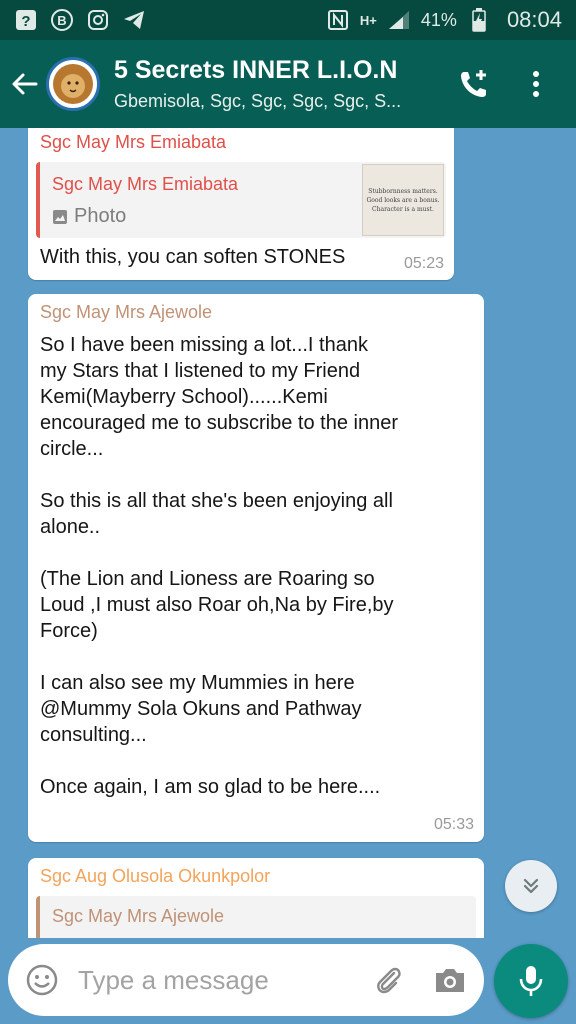 The image size is (576, 1024). What do you see at coordinates (403, 191) in the screenshot?
I see `thumbnail-text: Stubbornness matters.` at bounding box center [403, 191].